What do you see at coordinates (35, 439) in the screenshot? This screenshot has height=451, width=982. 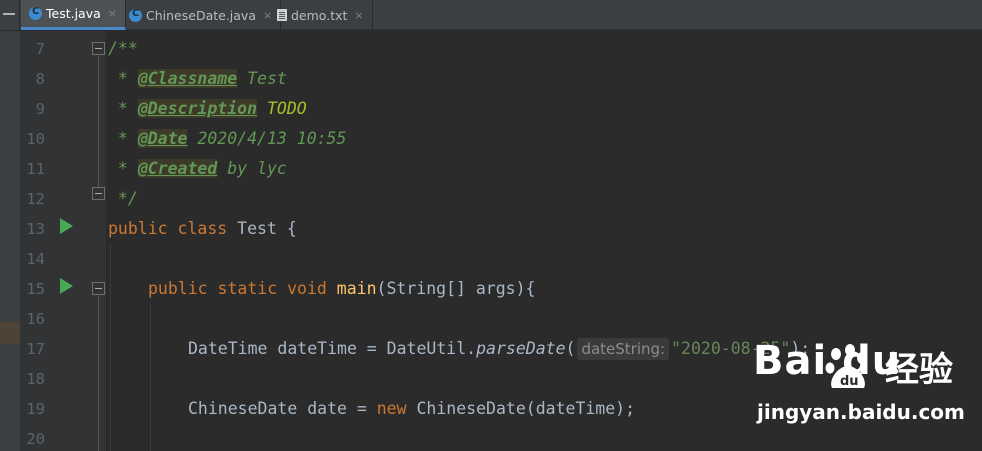 I see `line-number: 20` at bounding box center [35, 439].